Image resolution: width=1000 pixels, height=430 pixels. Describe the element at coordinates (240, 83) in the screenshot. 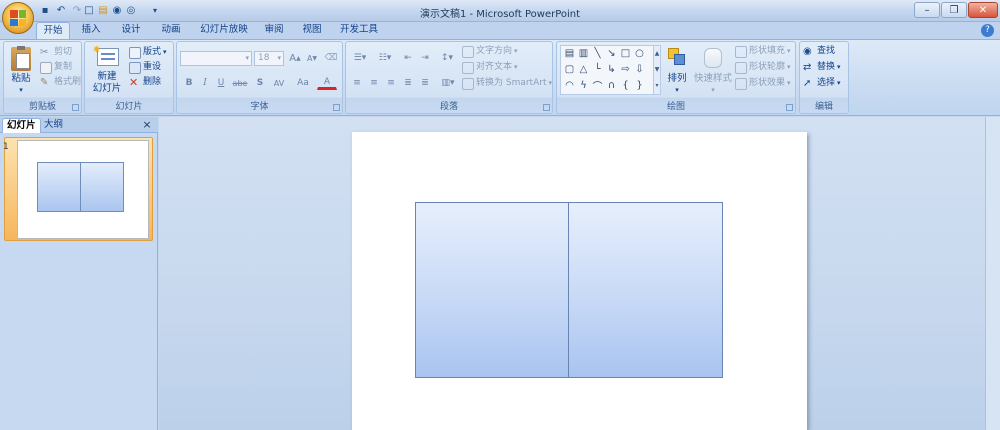

I see `strikethrough-button: abe` at that location.